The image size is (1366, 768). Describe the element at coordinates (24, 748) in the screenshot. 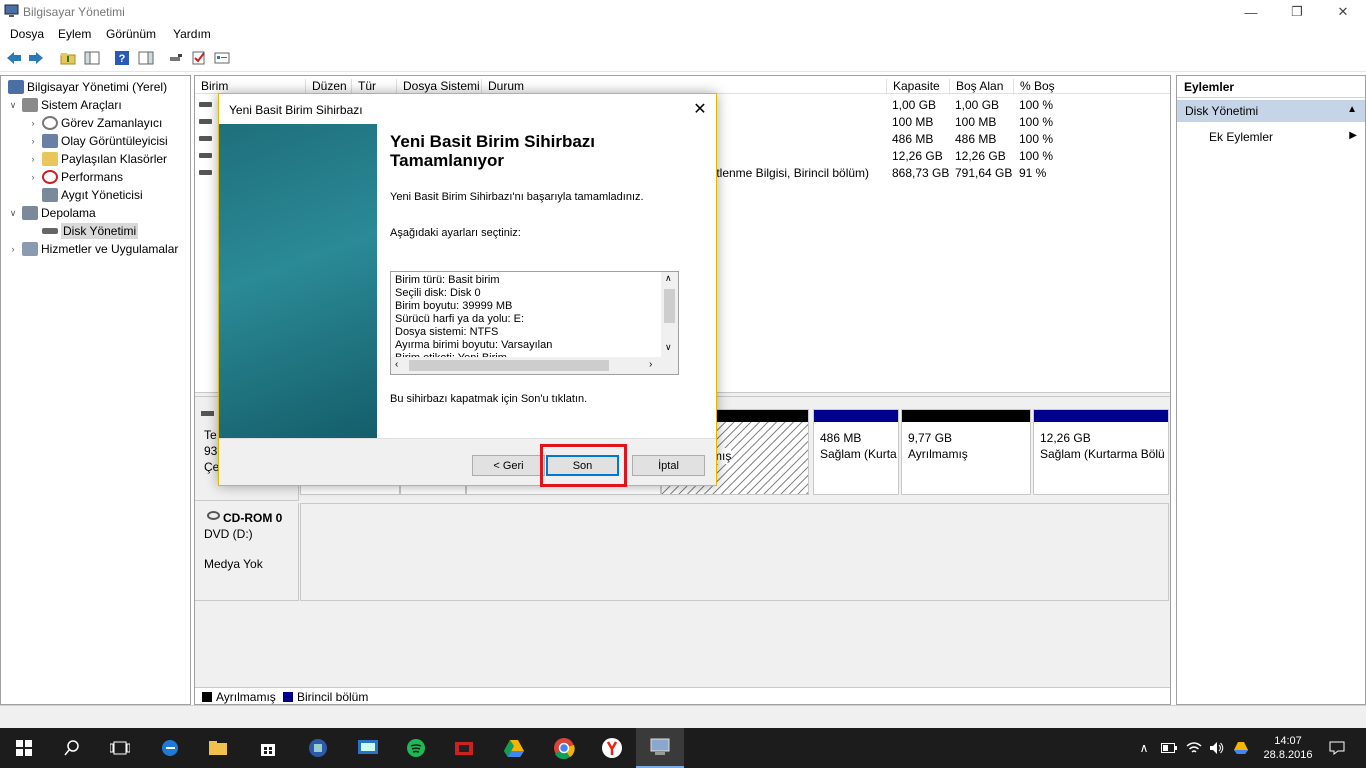

I see `windows-start-icon` at that location.